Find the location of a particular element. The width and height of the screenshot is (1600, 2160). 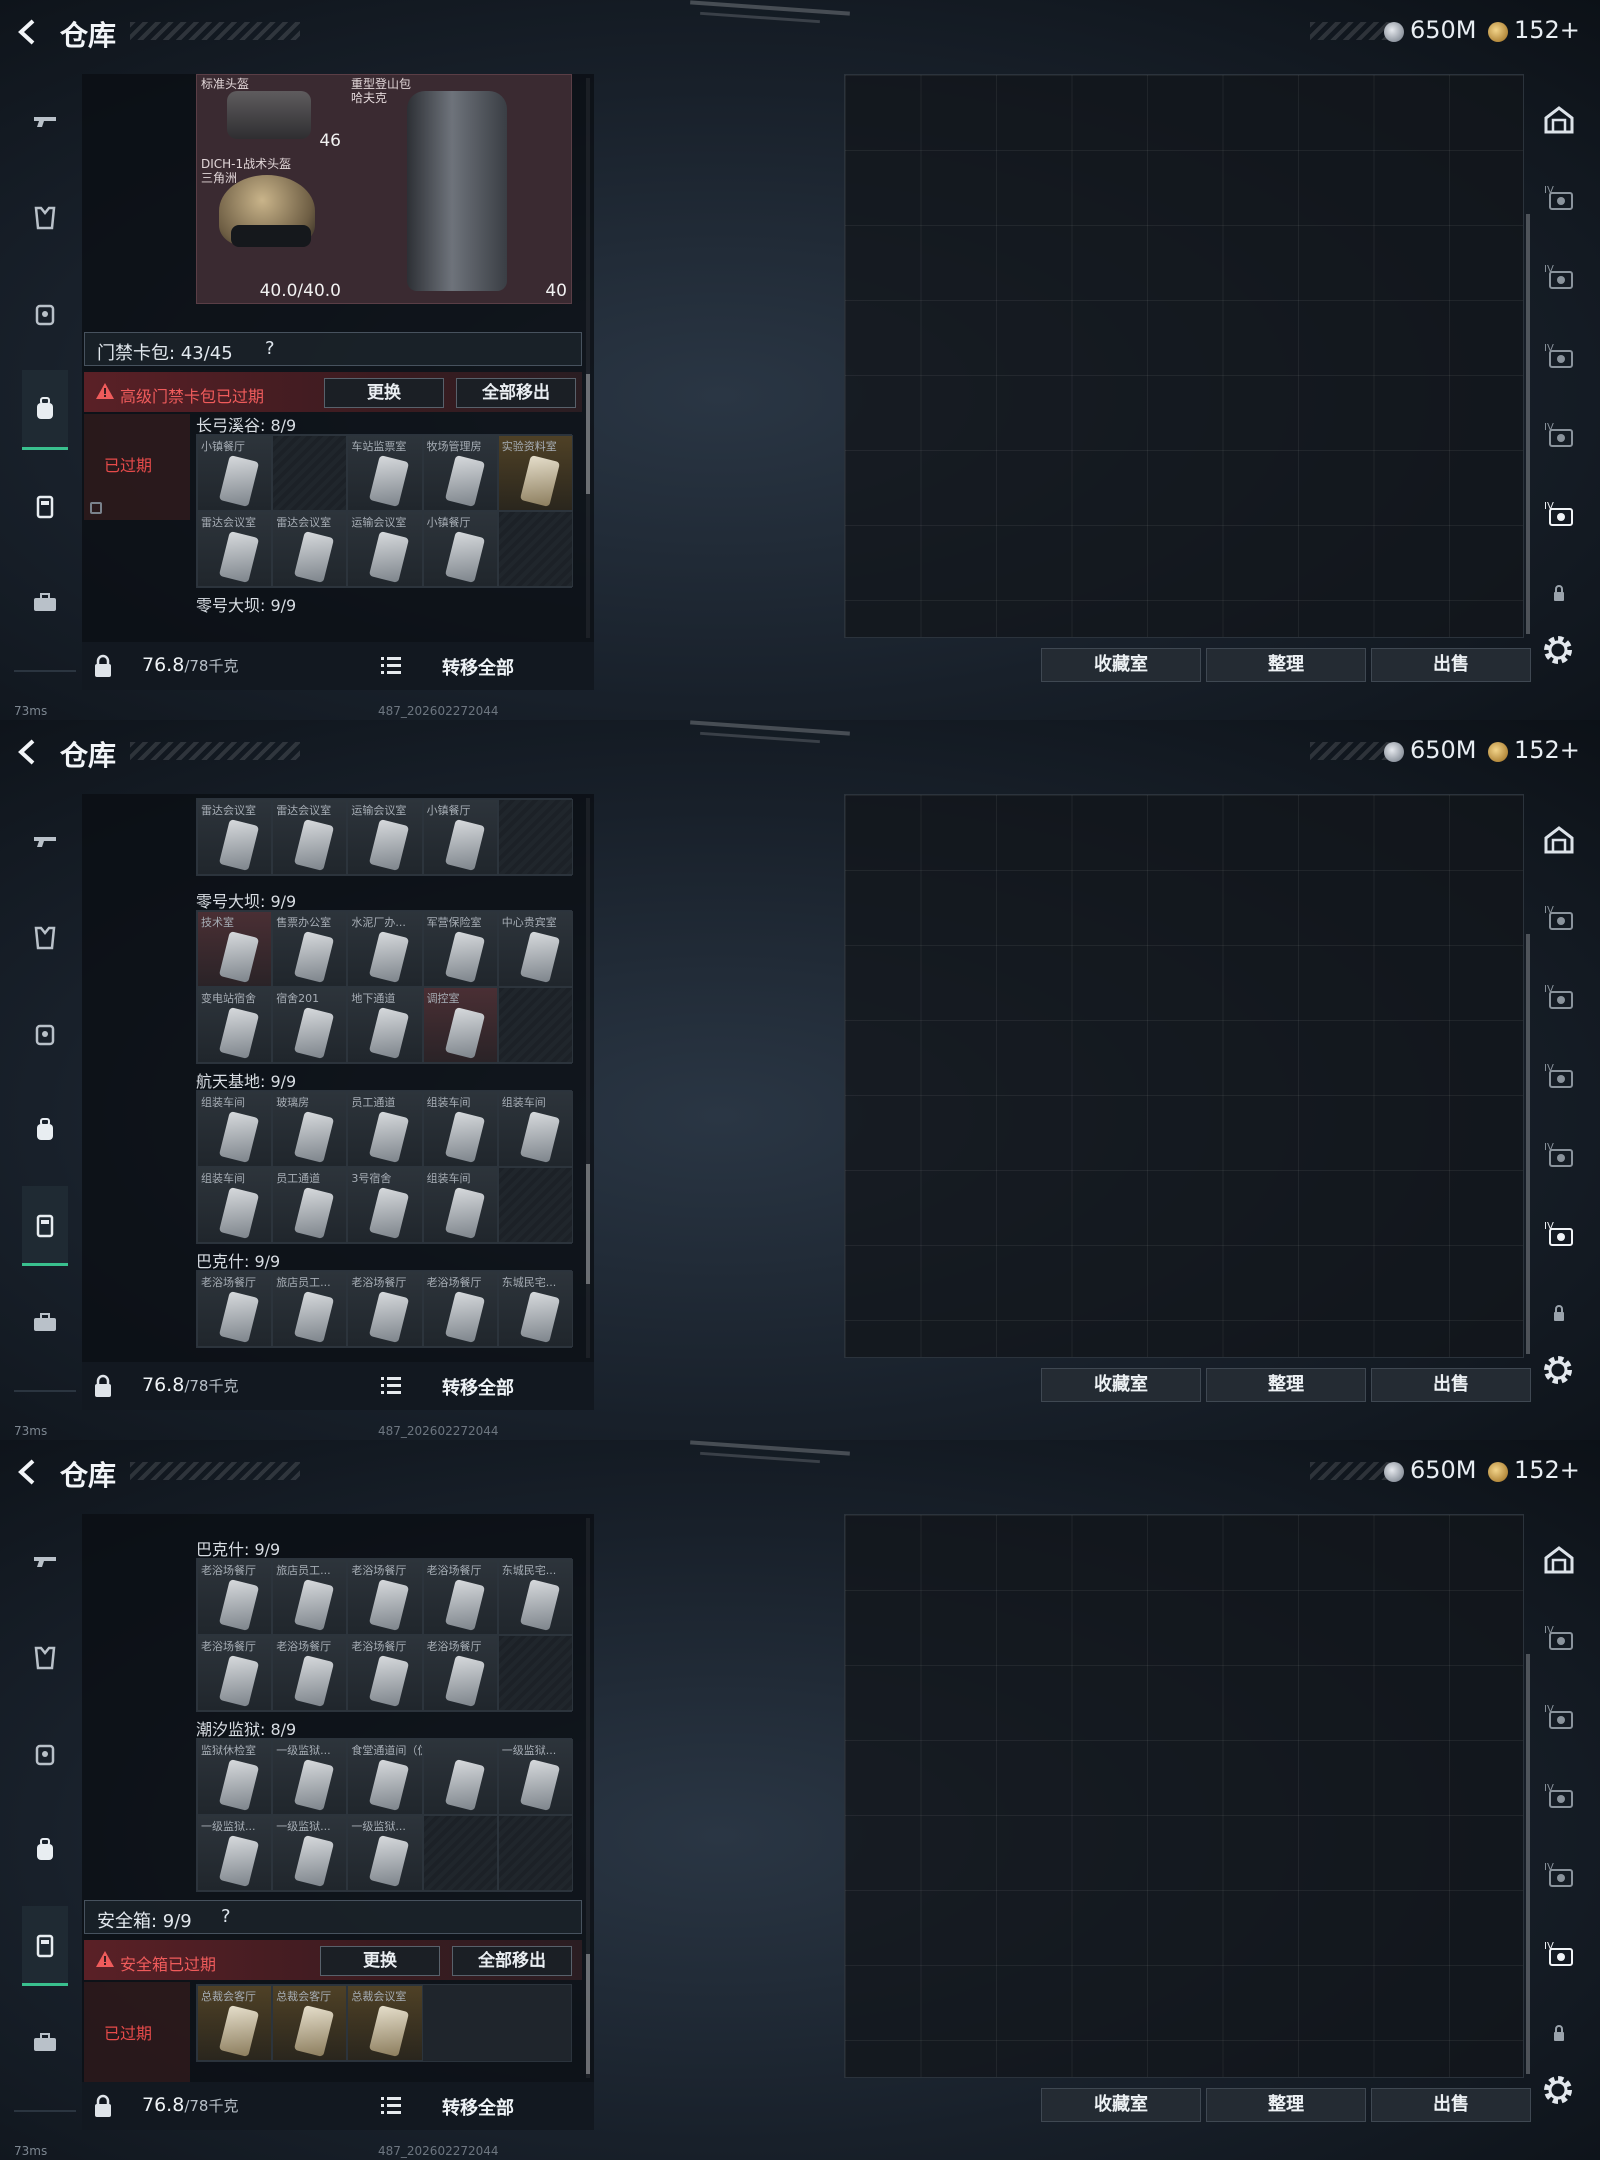

equipment-slot: 标准头盔 46 is located at coordinates (272, 115).